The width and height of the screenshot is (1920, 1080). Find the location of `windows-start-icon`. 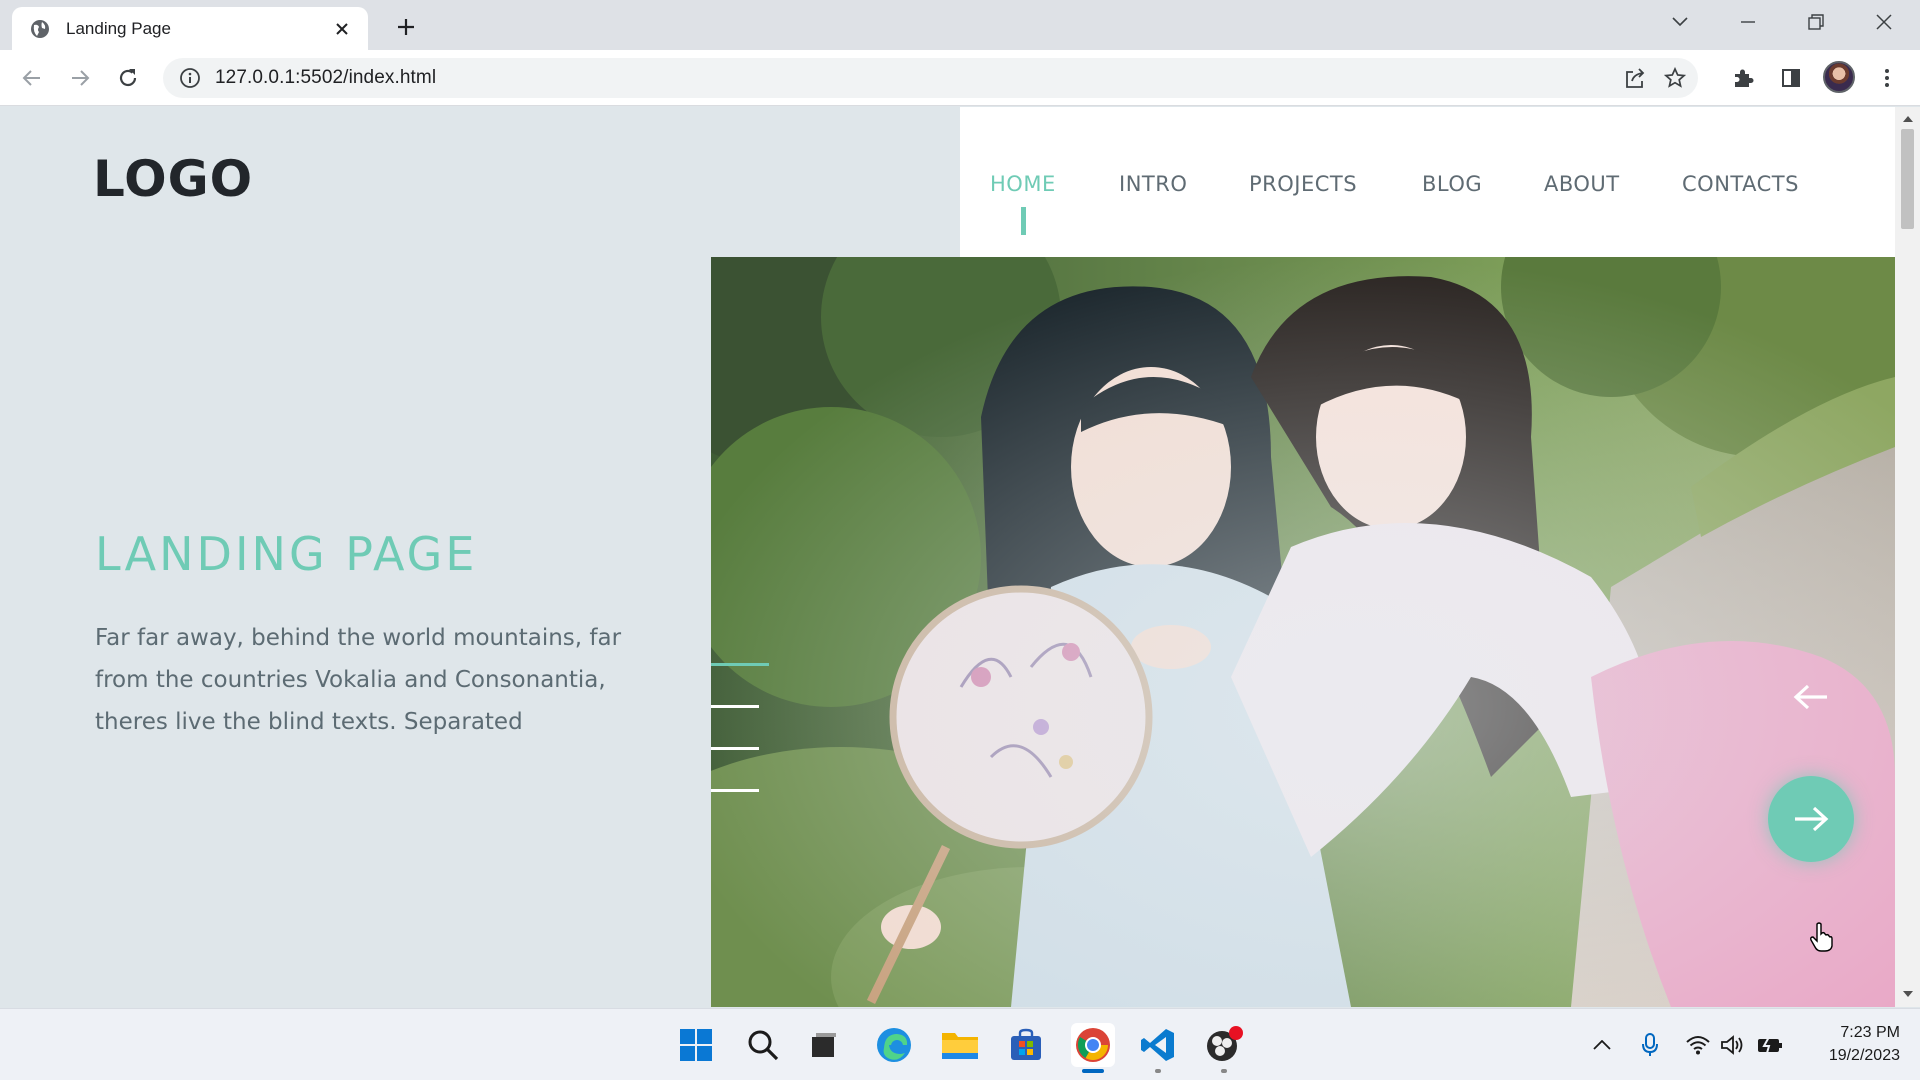

windows-start-icon is located at coordinates (696, 1045).